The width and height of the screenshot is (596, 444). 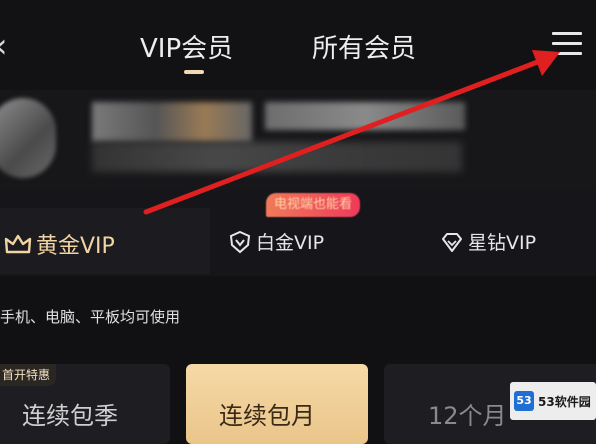 I want to click on site-watermark: 53 53软件园, so click(x=553, y=401).